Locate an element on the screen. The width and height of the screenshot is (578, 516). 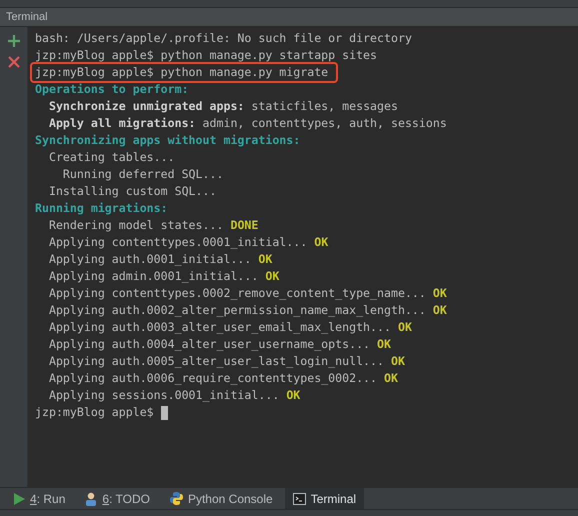
terminal-text: Apply all migrations: is located at coordinates (122, 123).